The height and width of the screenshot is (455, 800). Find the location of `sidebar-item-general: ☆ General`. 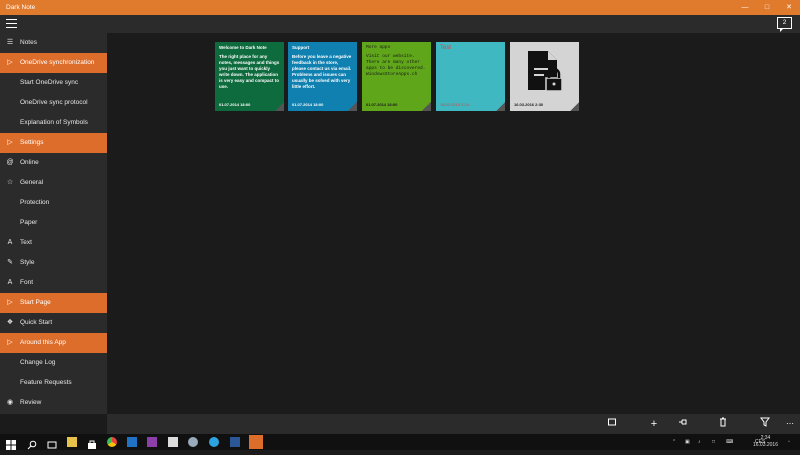

sidebar-item-general: ☆ General is located at coordinates (53, 183).